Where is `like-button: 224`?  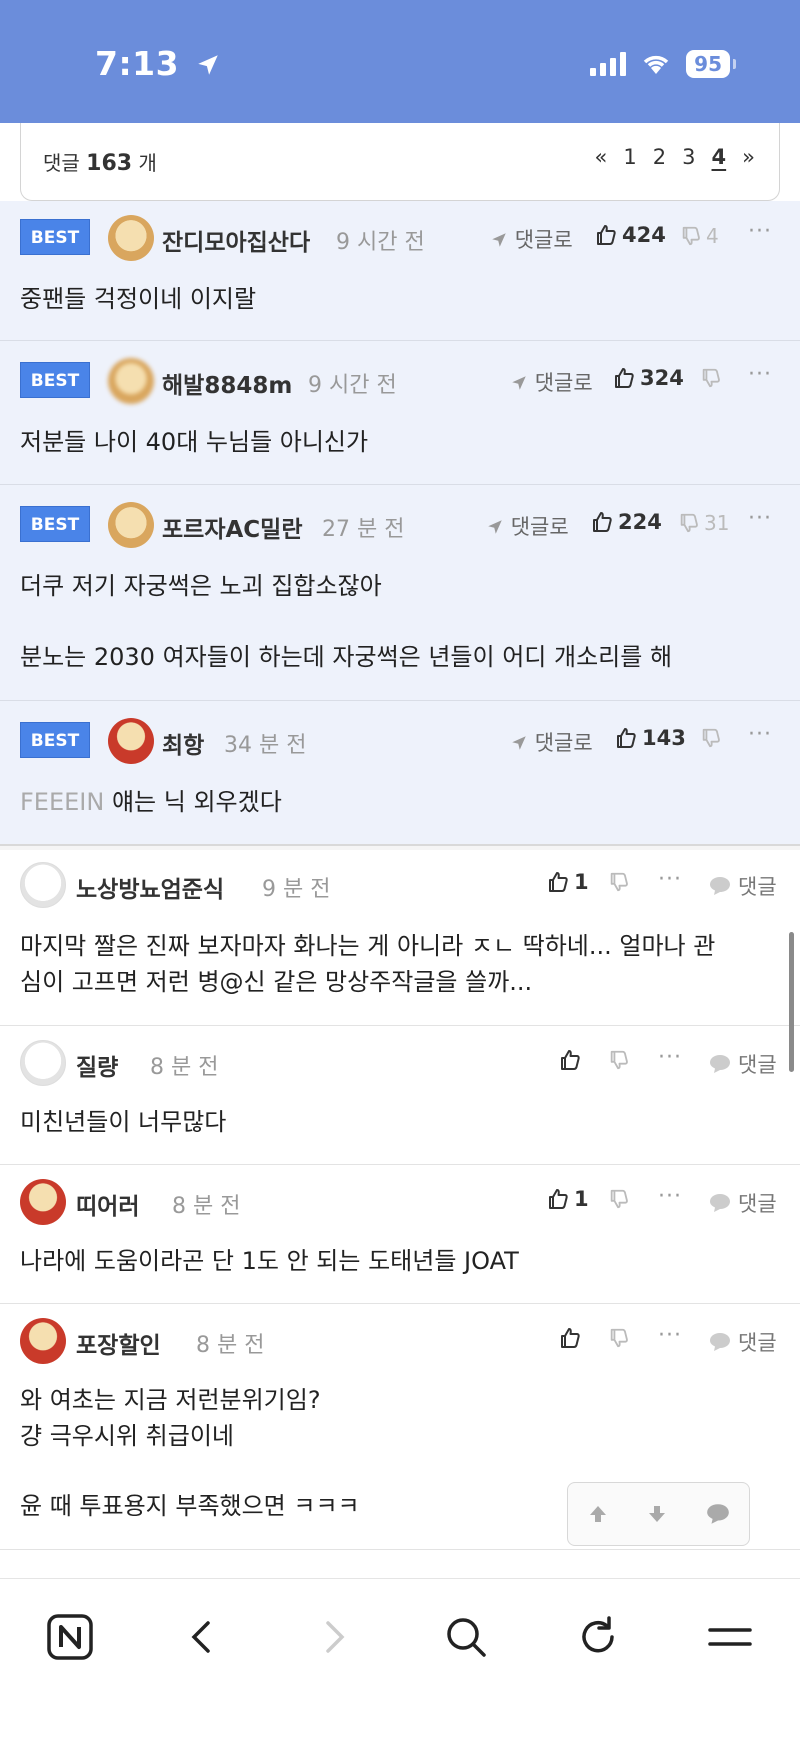 like-button: 224 is located at coordinates (626, 522).